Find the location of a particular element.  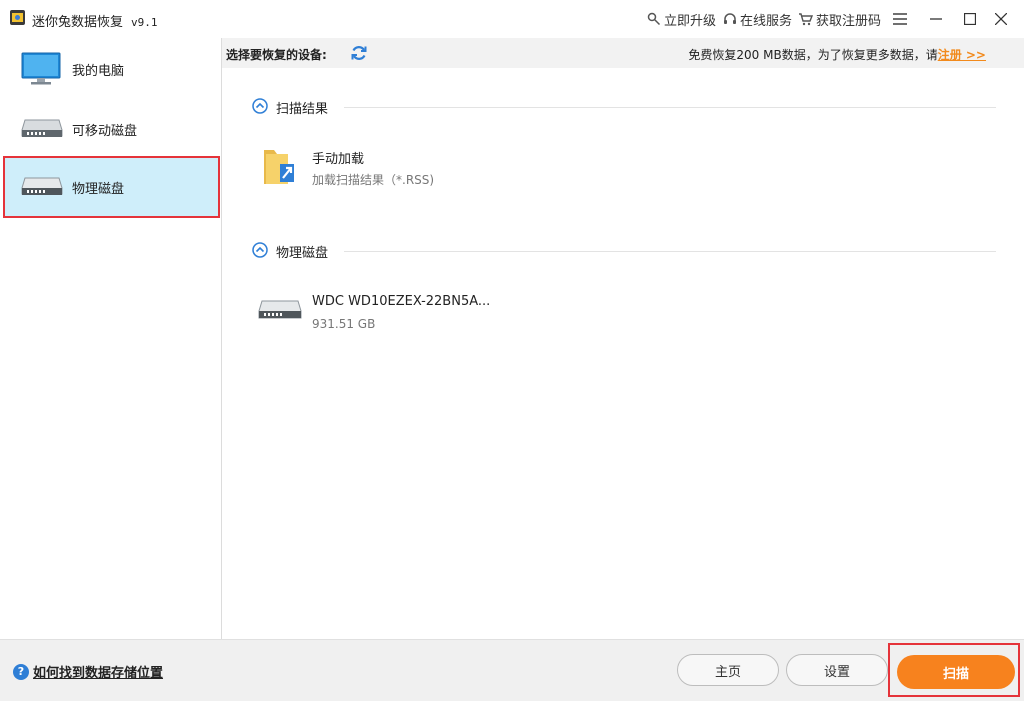

home-button: 主页 is located at coordinates (728, 670).